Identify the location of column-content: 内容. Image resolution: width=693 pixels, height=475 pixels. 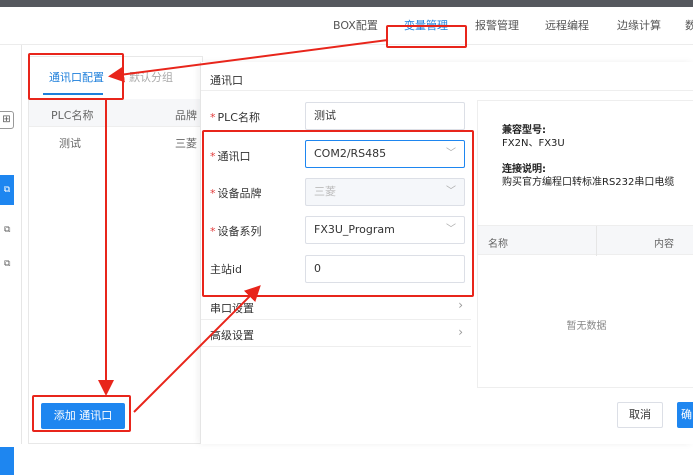
(664, 244).